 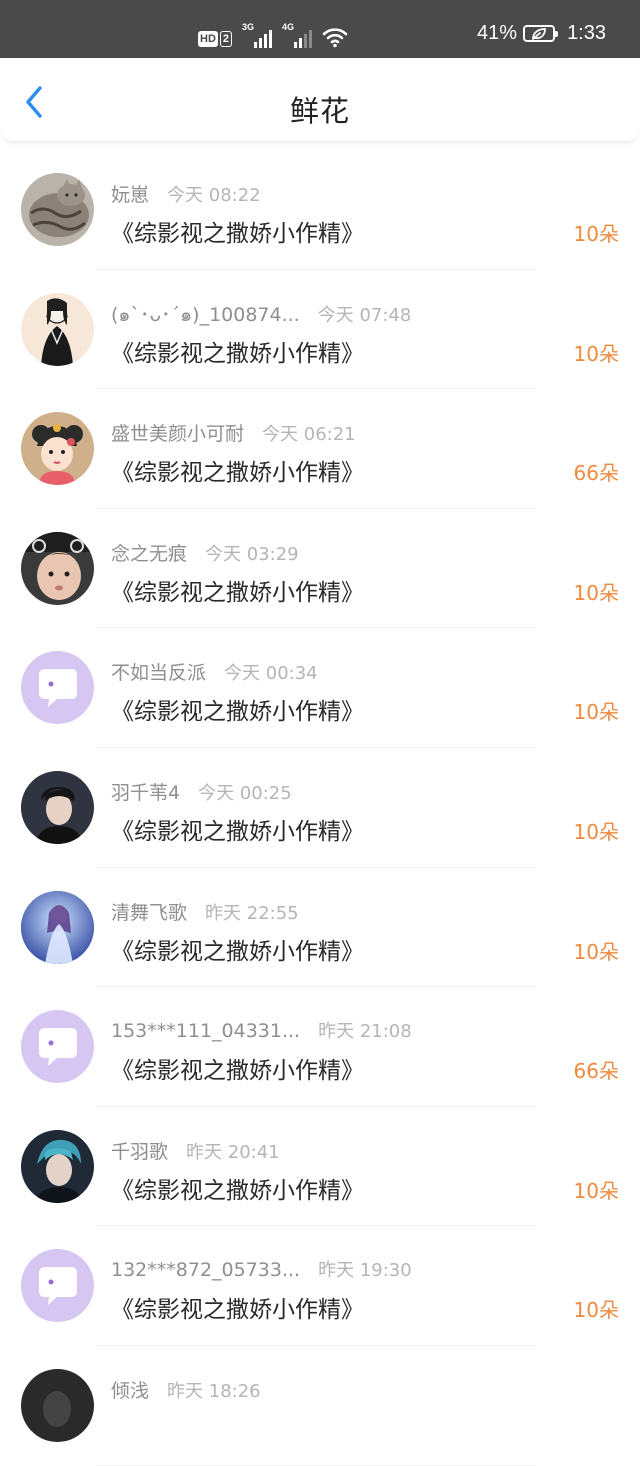 I want to click on meta-line: 千羽歌 昨天 20:41, so click(x=195, y=1150).